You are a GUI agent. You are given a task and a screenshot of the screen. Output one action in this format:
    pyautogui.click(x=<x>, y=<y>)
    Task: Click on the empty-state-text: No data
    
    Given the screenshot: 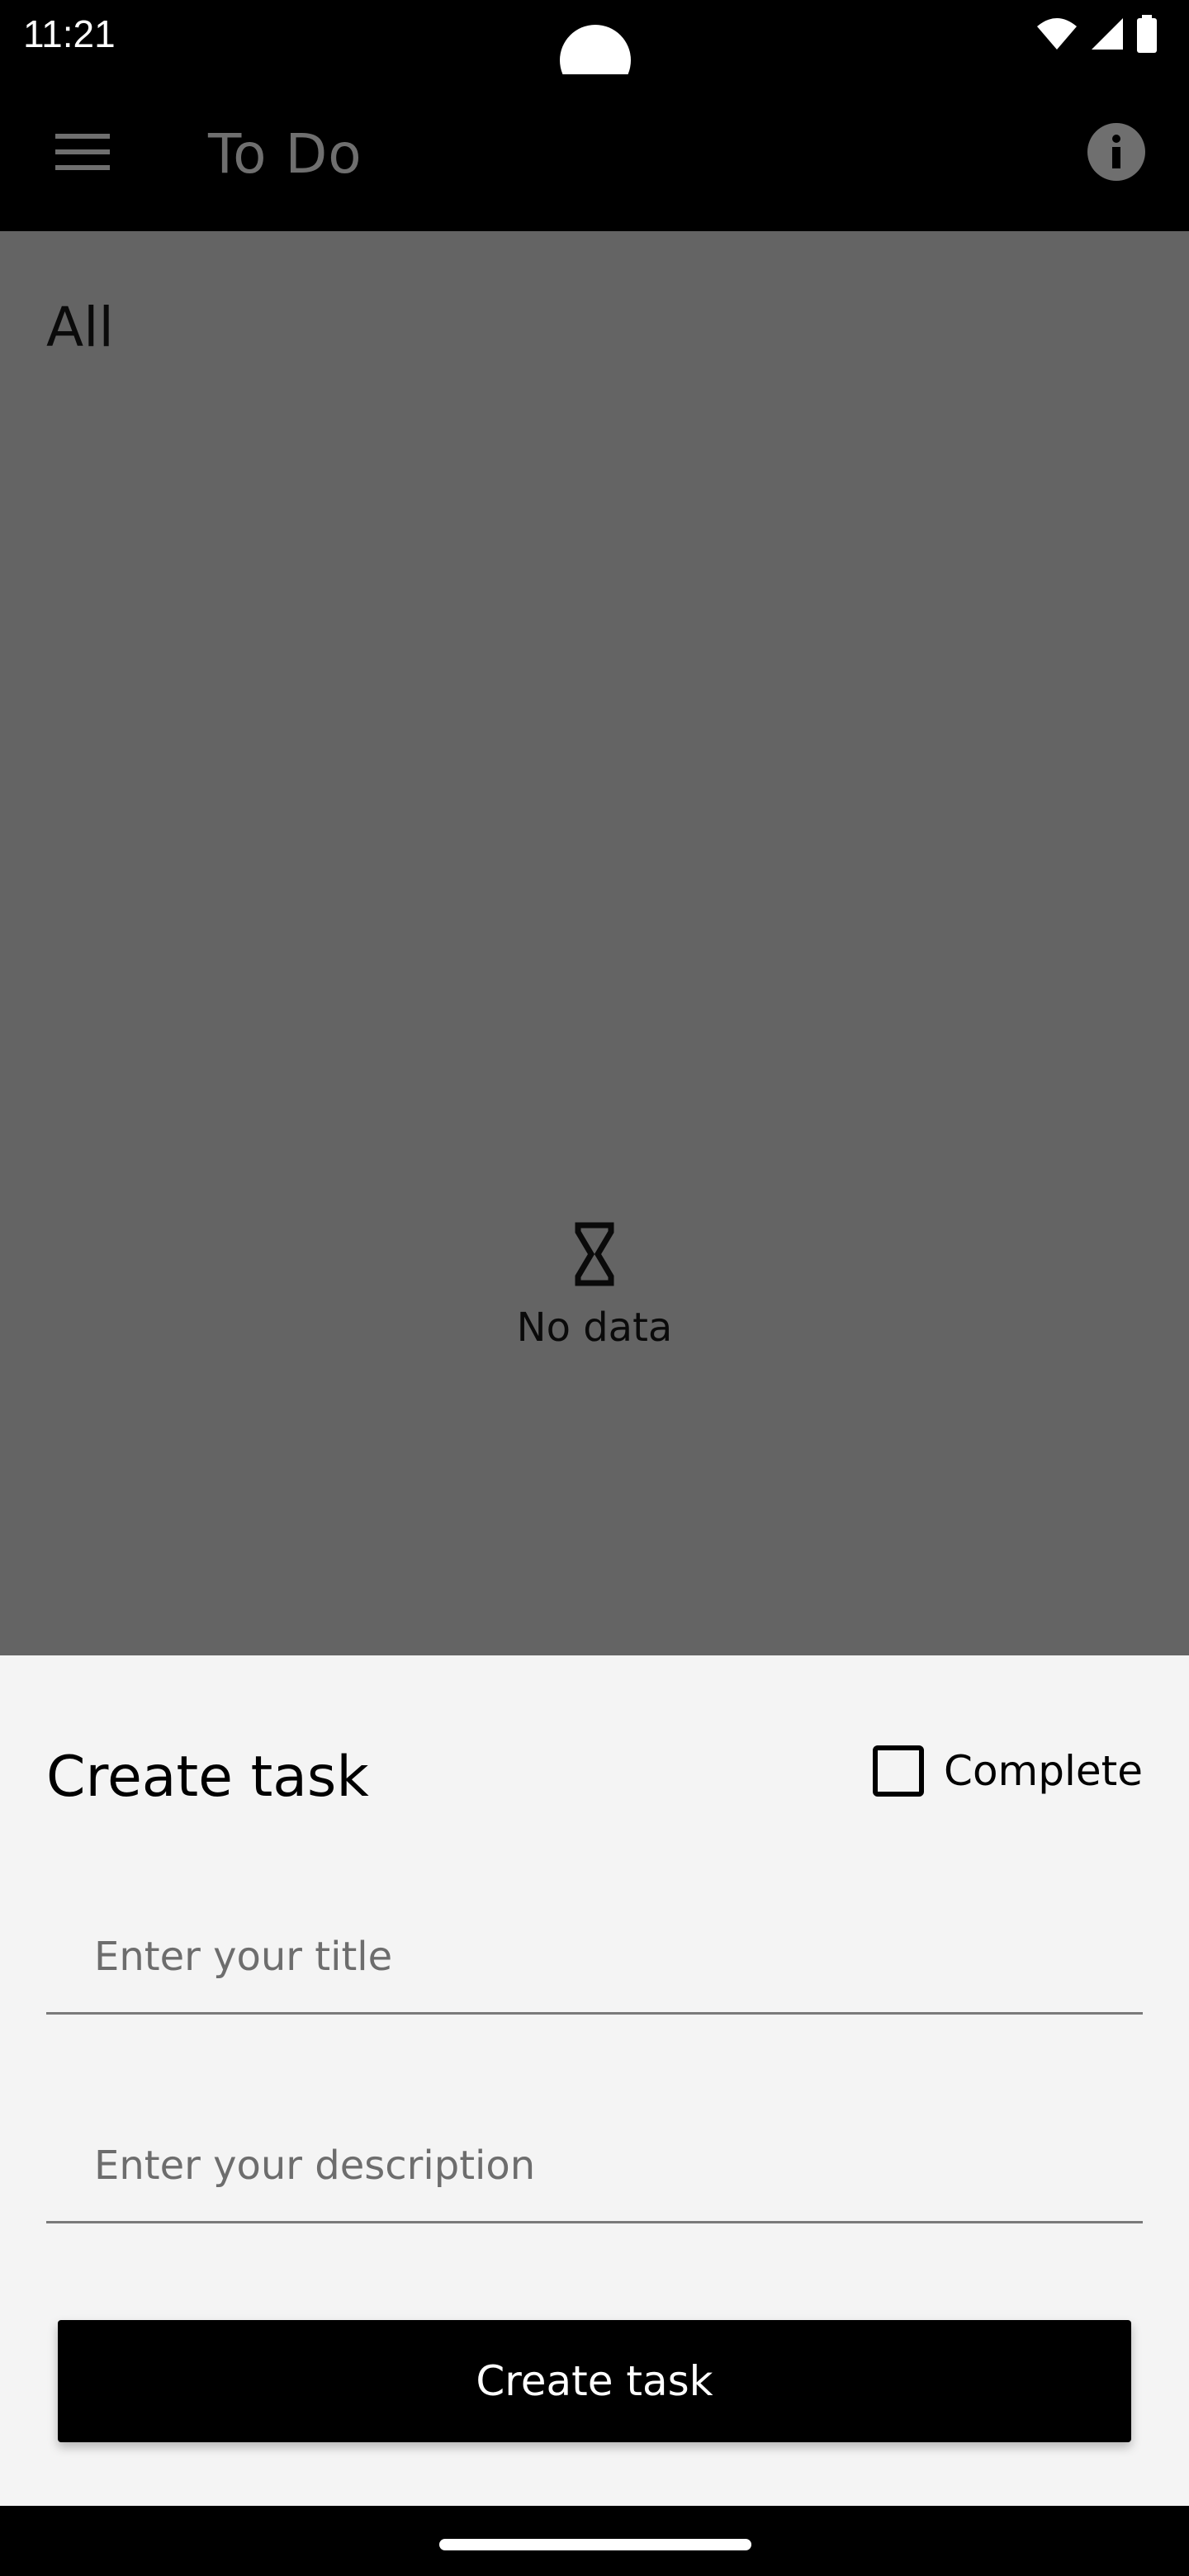 What is the action you would take?
    pyautogui.click(x=594, y=1328)
    